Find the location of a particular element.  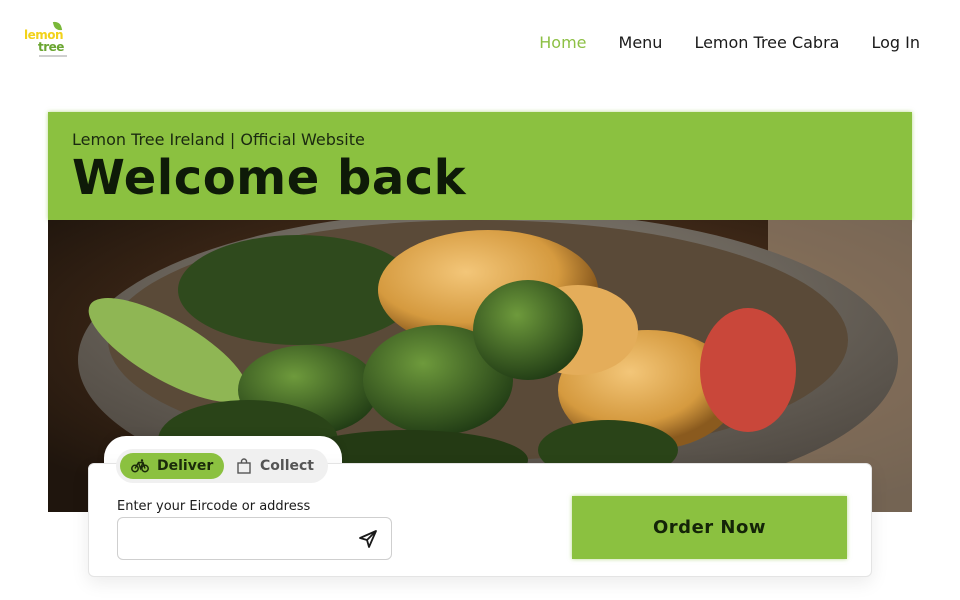

hero-subtitle: Lemon Tree Ireland | Official Website is located at coordinates (218, 139).